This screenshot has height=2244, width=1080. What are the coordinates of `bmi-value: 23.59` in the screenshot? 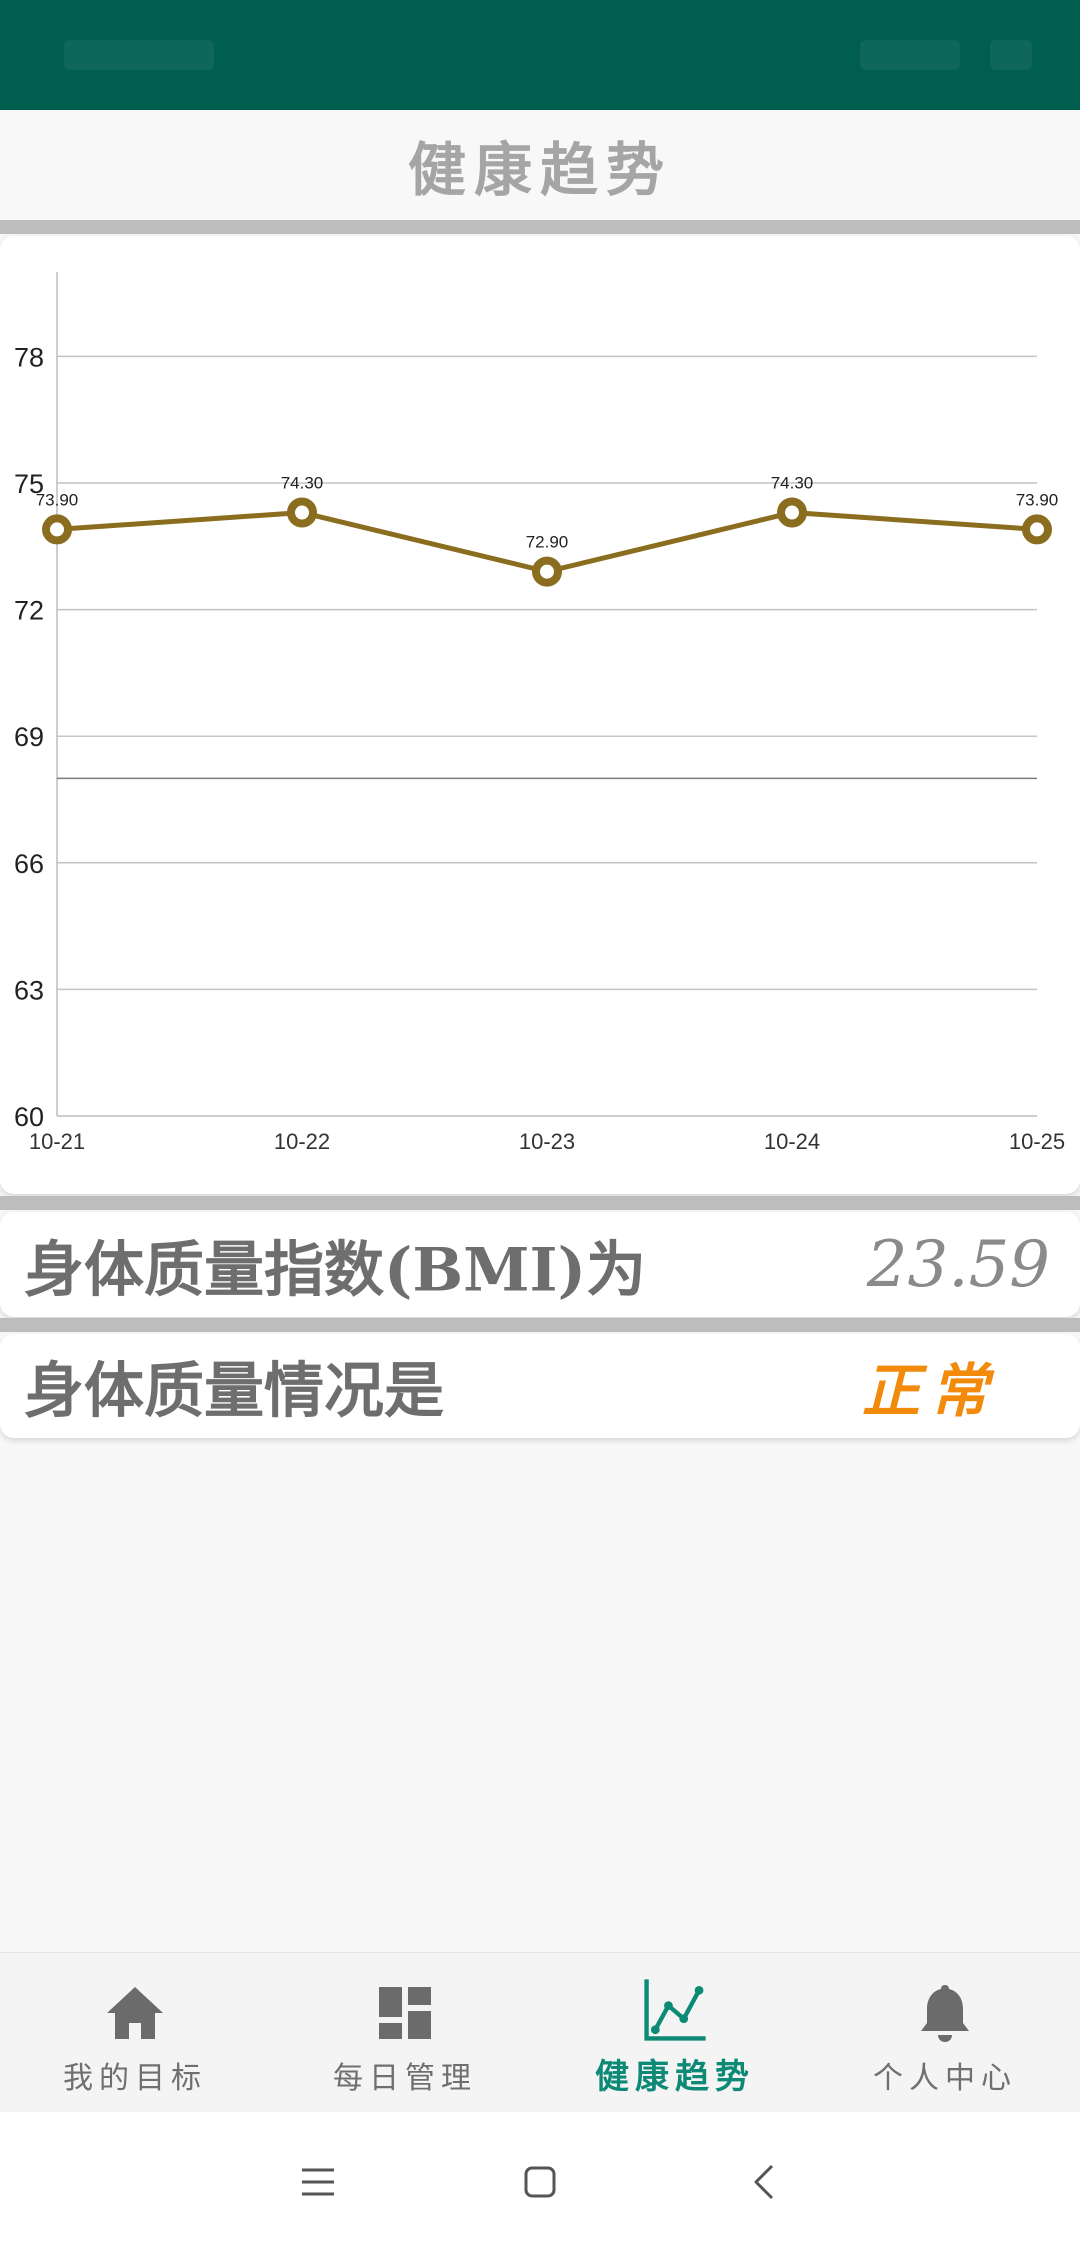 It's located at (958, 1264).